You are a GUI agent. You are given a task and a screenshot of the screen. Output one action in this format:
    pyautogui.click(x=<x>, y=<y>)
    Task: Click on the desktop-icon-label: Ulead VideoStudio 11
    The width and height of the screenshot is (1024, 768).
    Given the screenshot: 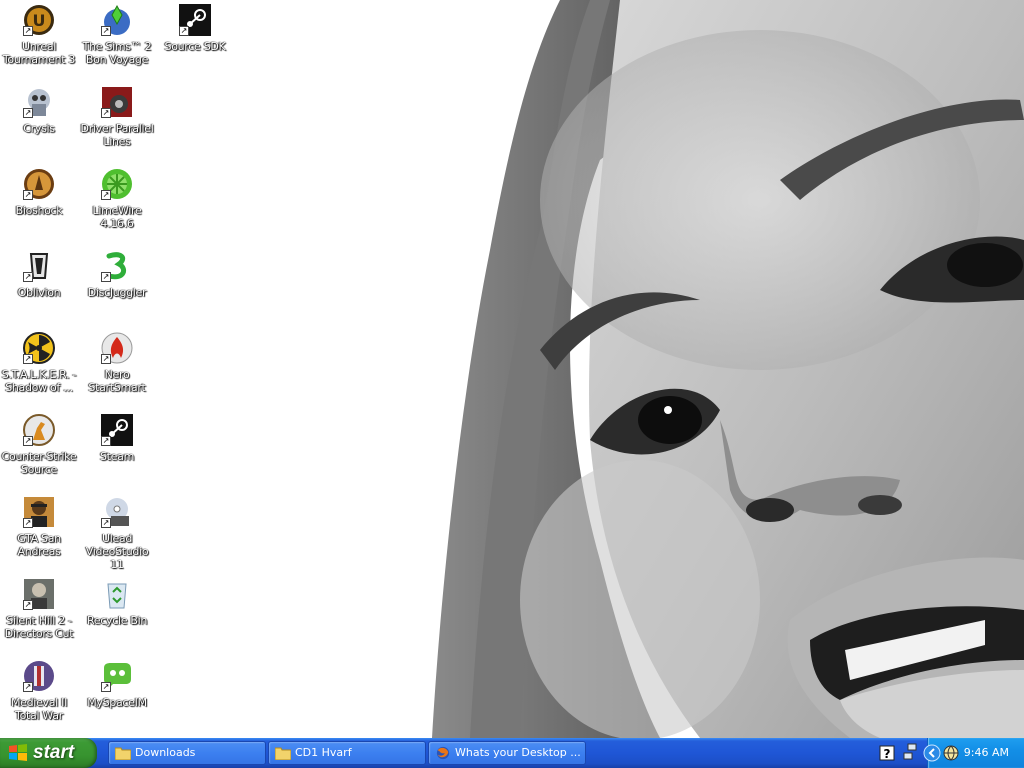 What is the action you would take?
    pyautogui.click(x=117, y=551)
    